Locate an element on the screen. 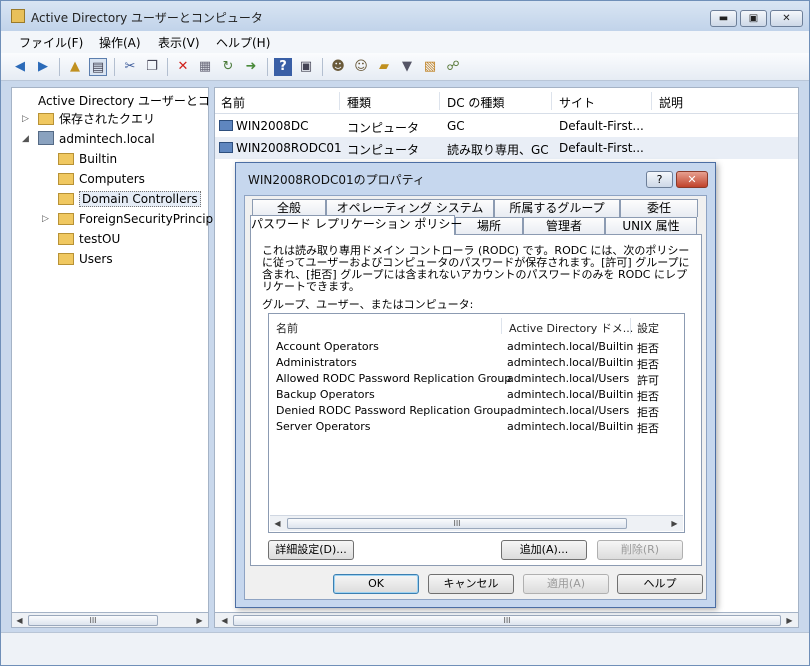  group-icon: ☺ is located at coordinates (361, 67).